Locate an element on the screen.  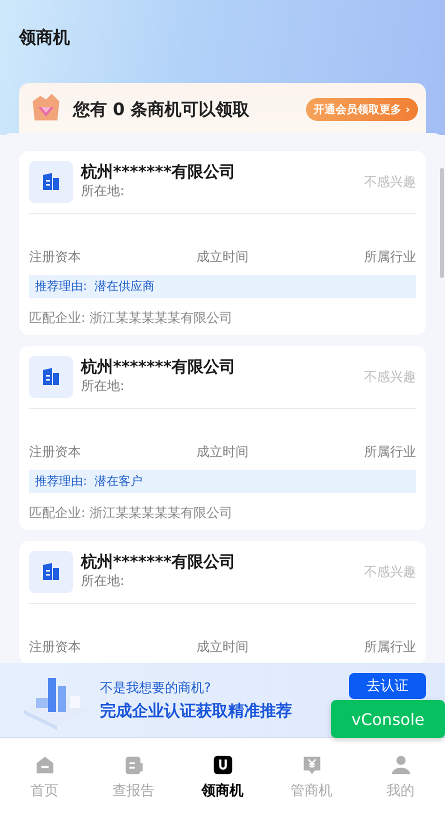
page-title: 领商机 is located at coordinates (45, 38).